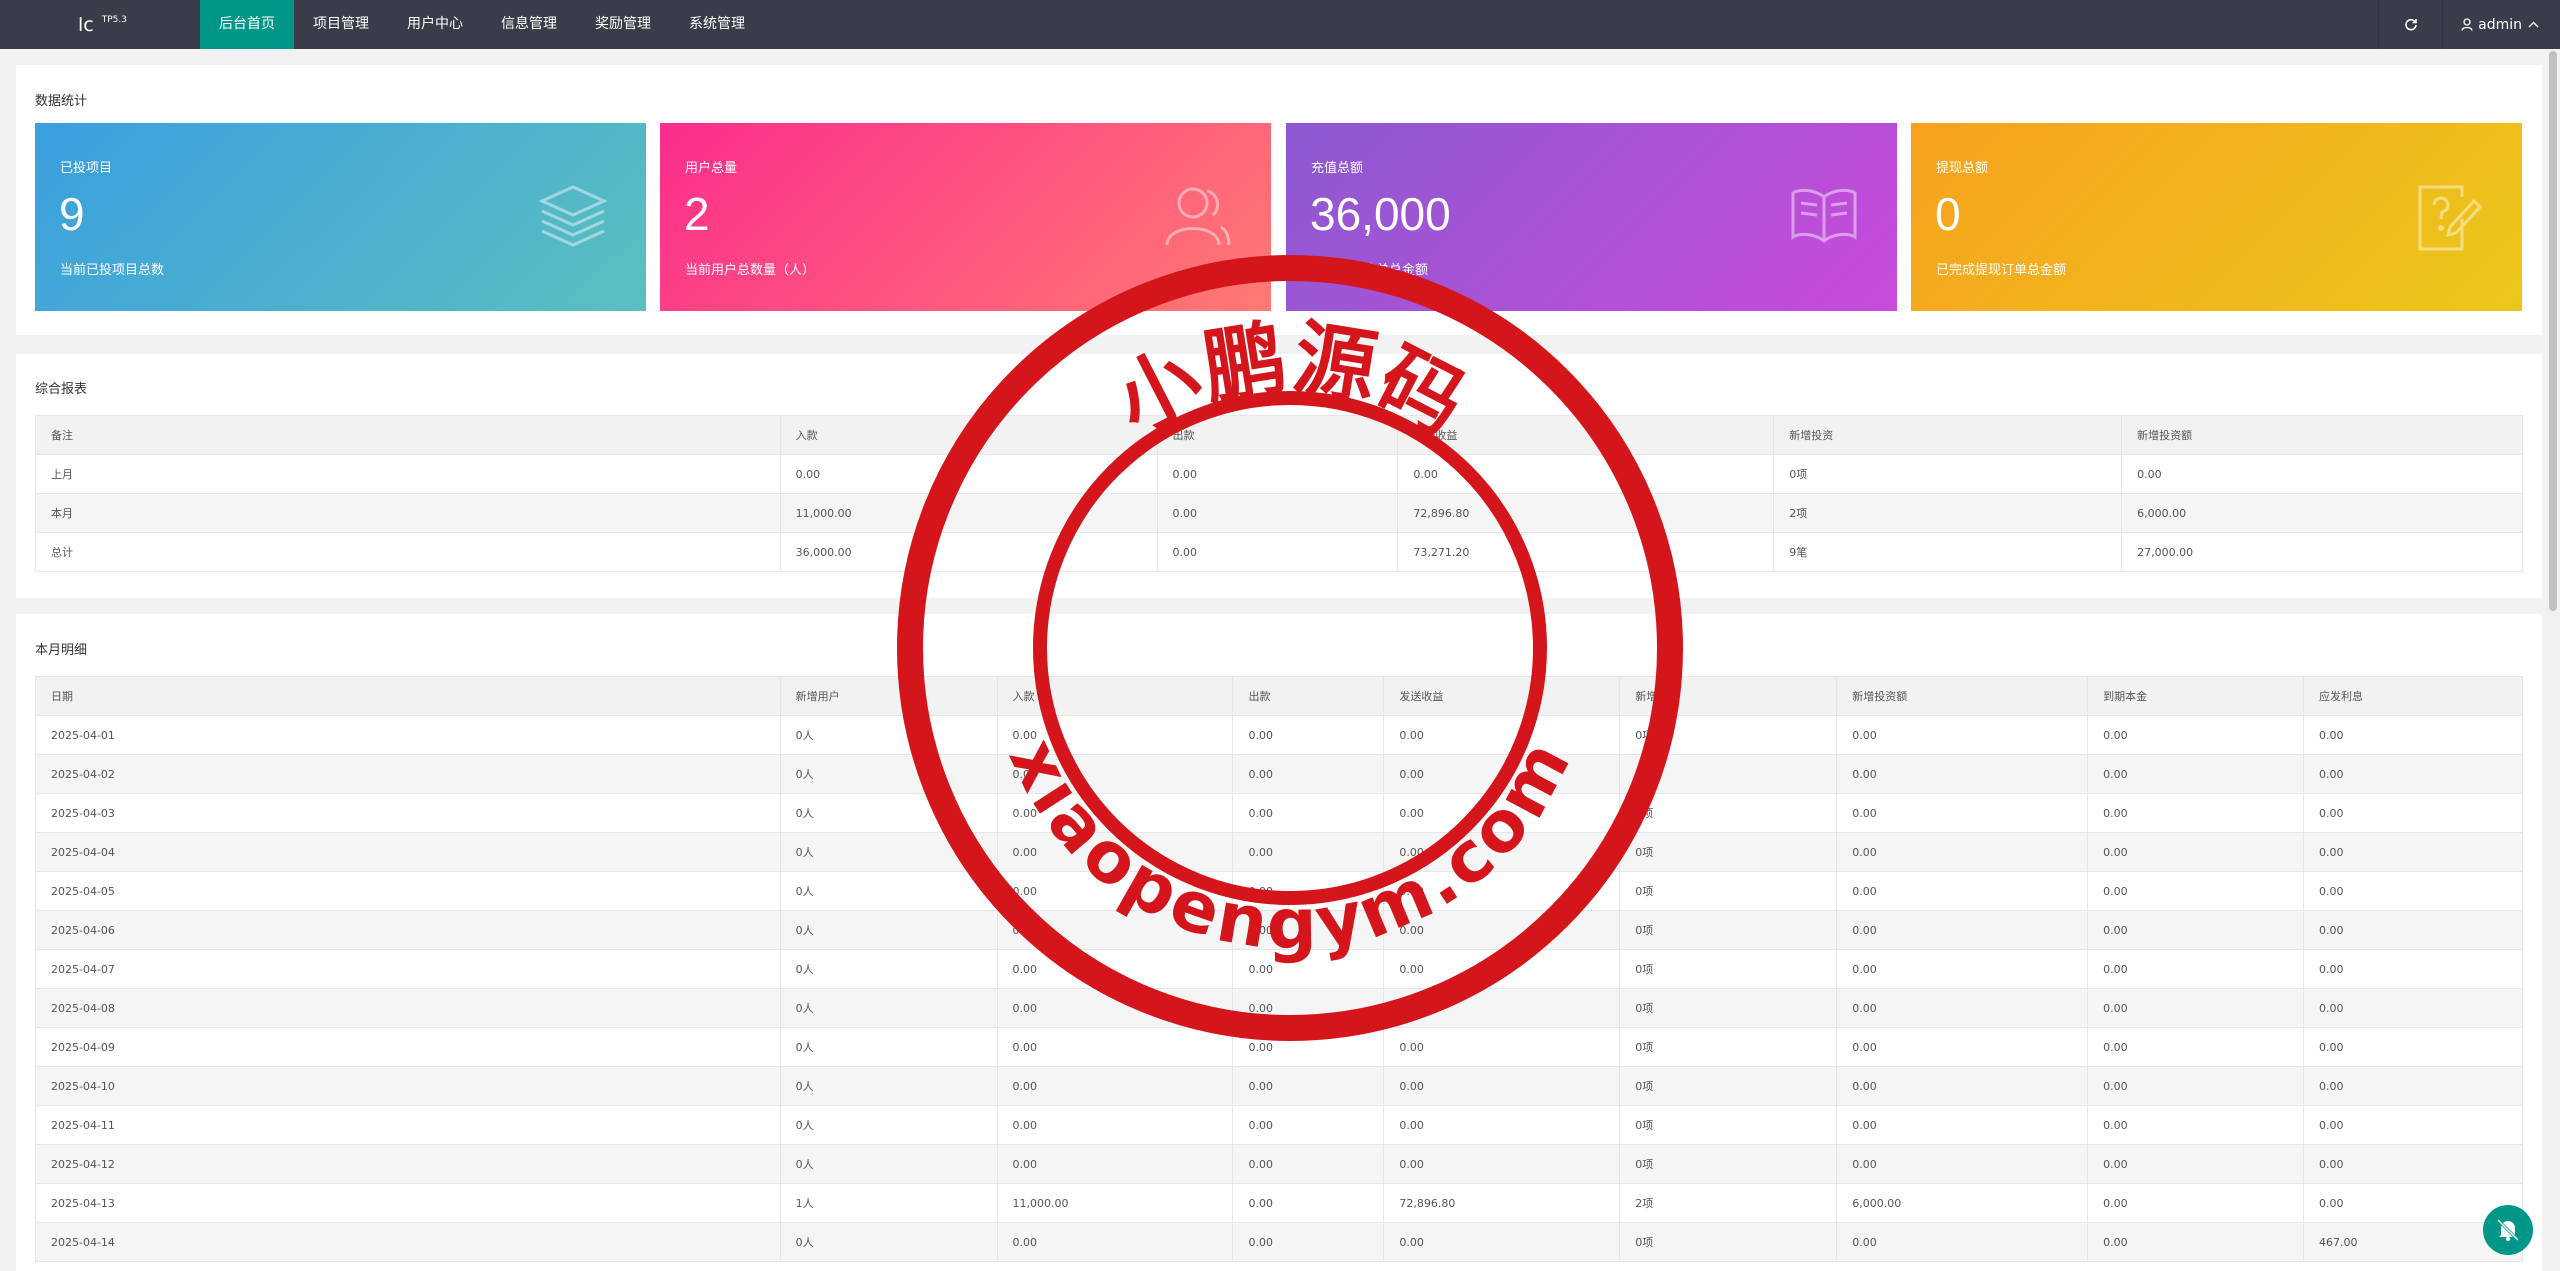 The height and width of the screenshot is (1271, 2560). I want to click on scrollbar-thumb, so click(2553, 331).